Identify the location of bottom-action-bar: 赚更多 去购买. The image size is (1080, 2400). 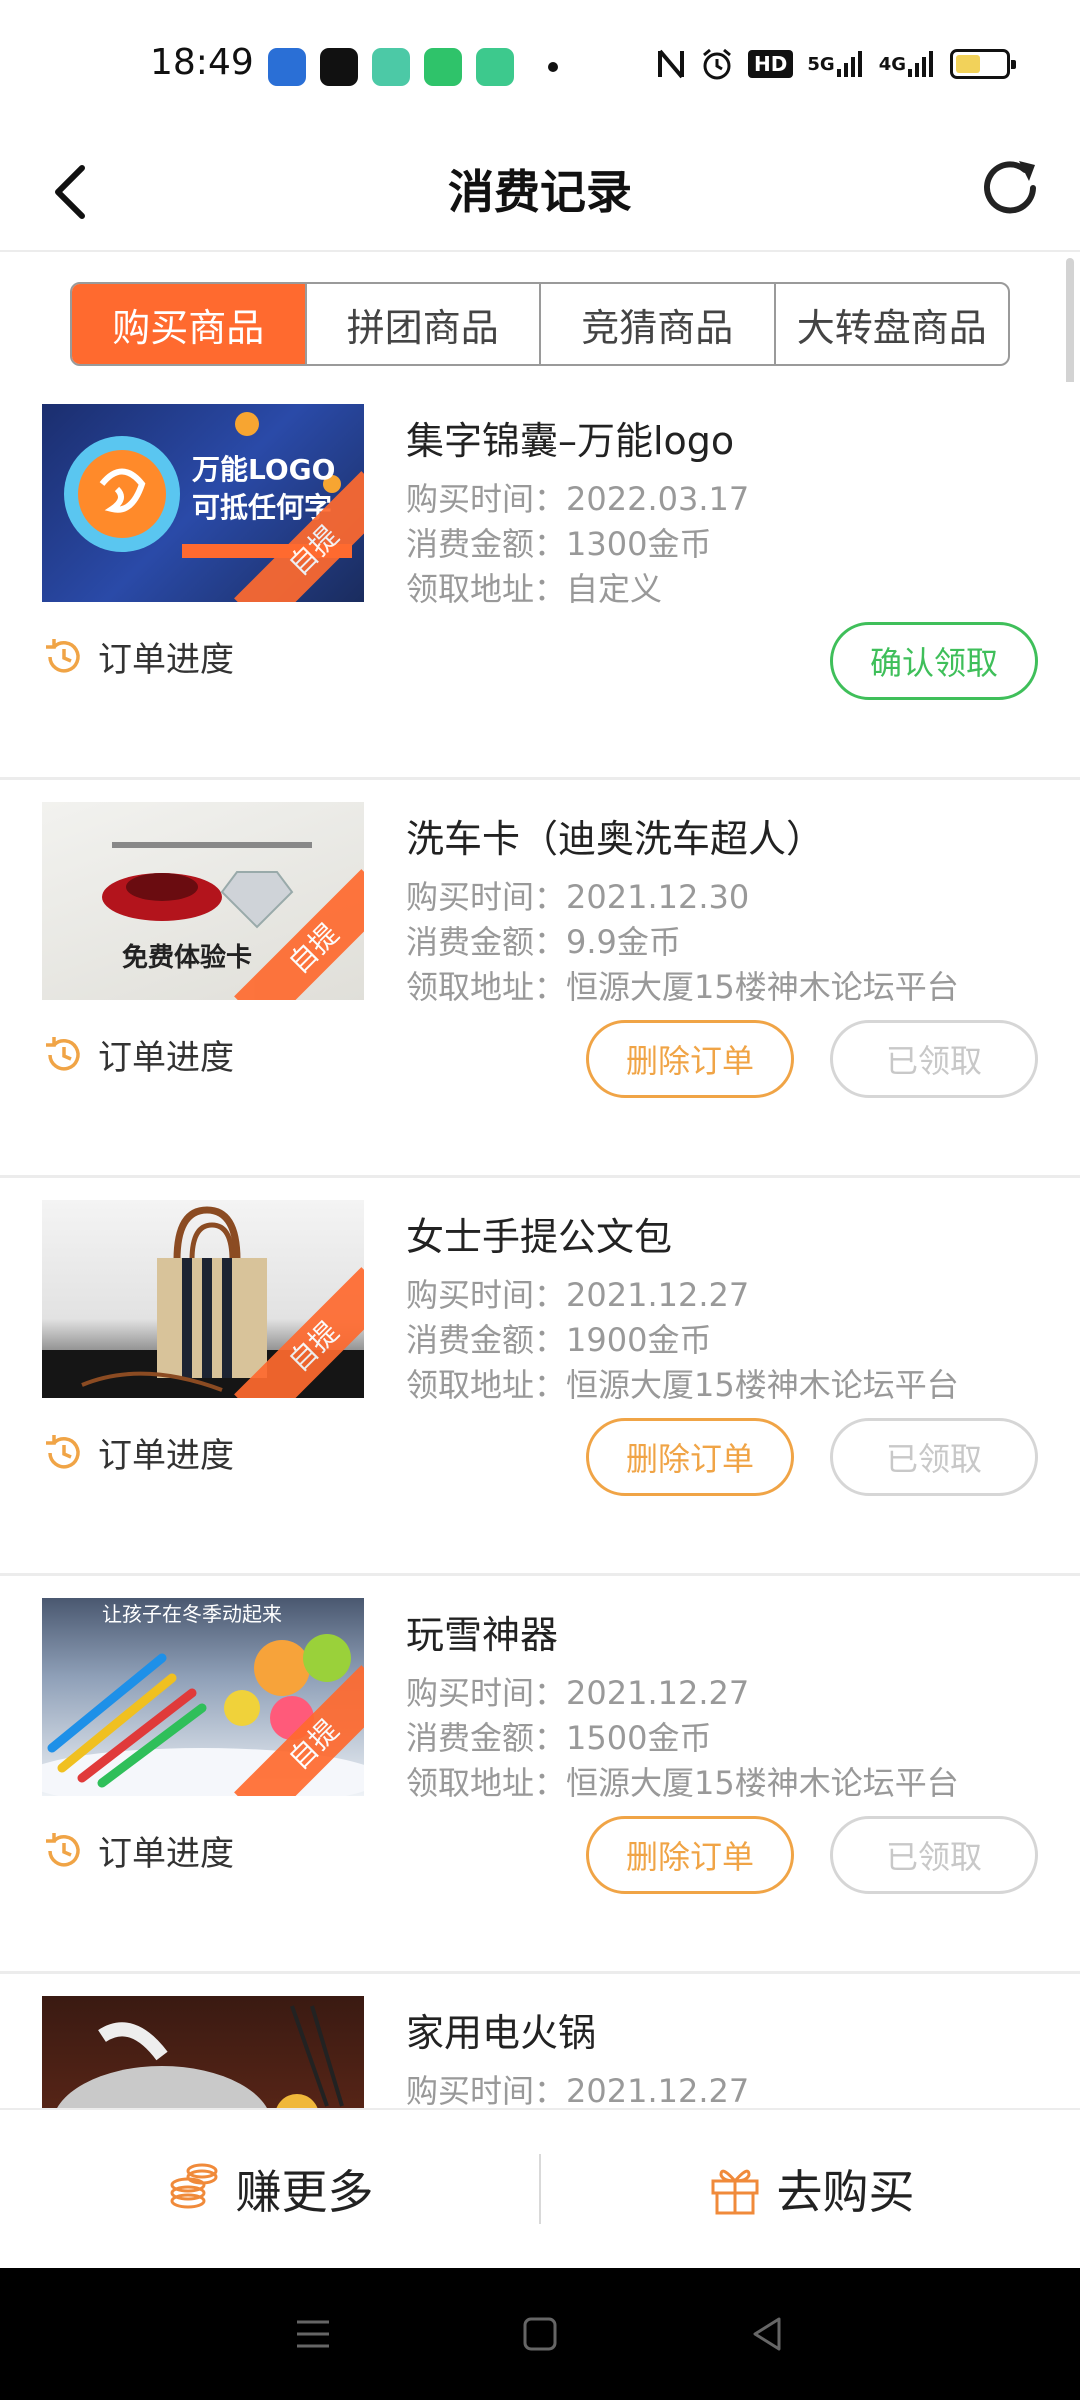
(540, 2188).